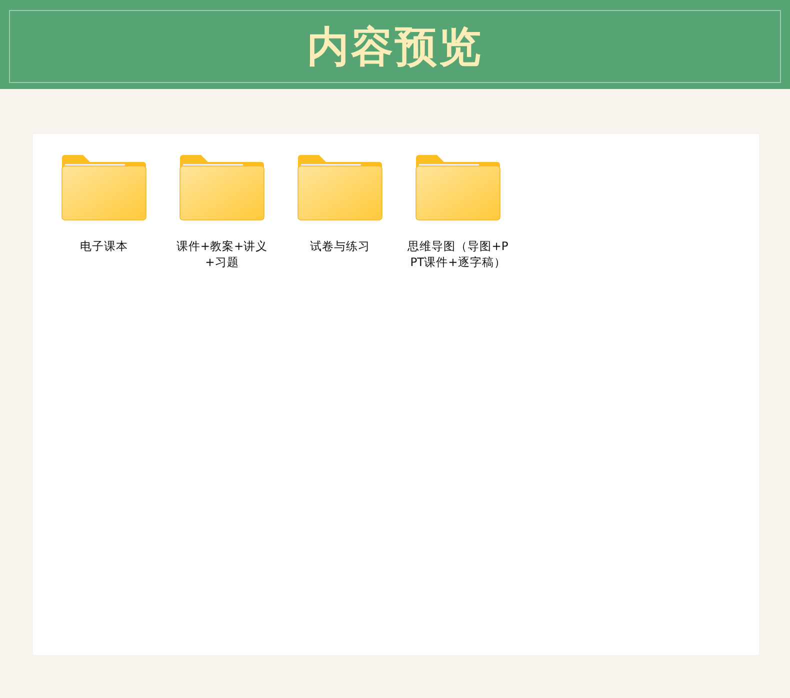  What do you see at coordinates (395, 48) in the screenshot?
I see `page-title: 内容预览` at bounding box center [395, 48].